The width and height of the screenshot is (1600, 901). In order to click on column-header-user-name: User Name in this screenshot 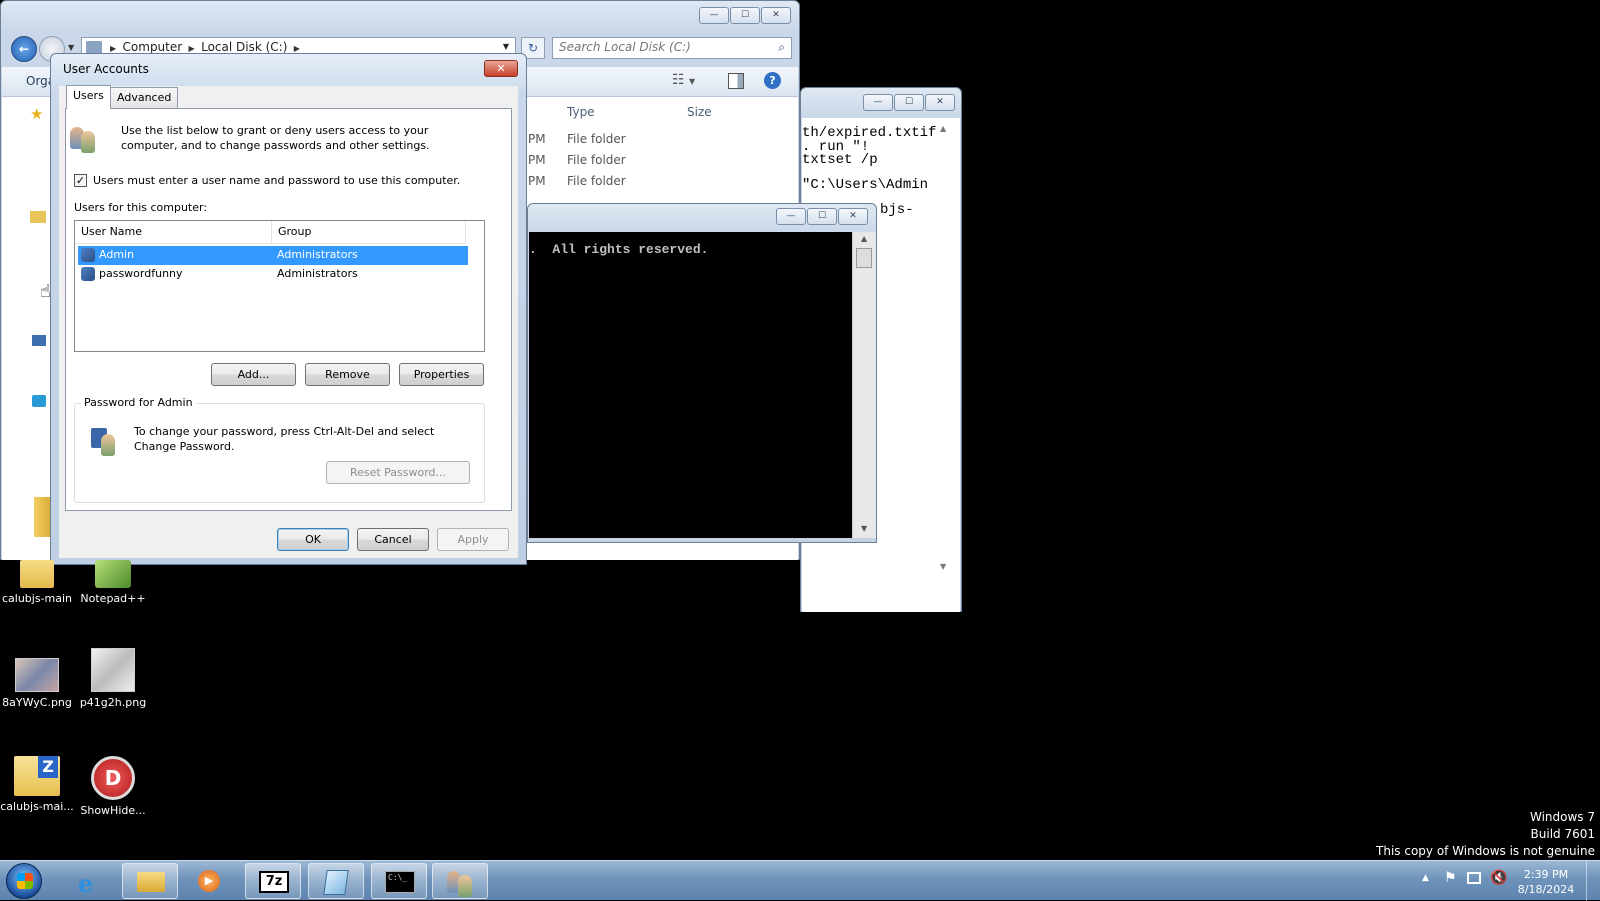, I will do `click(173, 232)`.